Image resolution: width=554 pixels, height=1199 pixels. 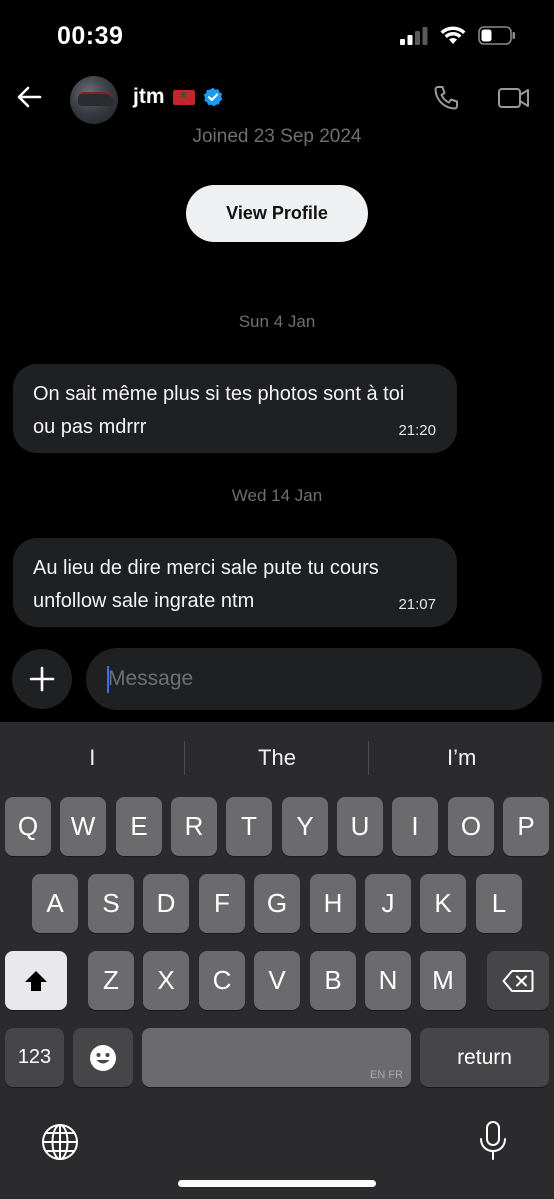 What do you see at coordinates (417, 604) in the screenshot?
I see `message-time: 21:07` at bounding box center [417, 604].